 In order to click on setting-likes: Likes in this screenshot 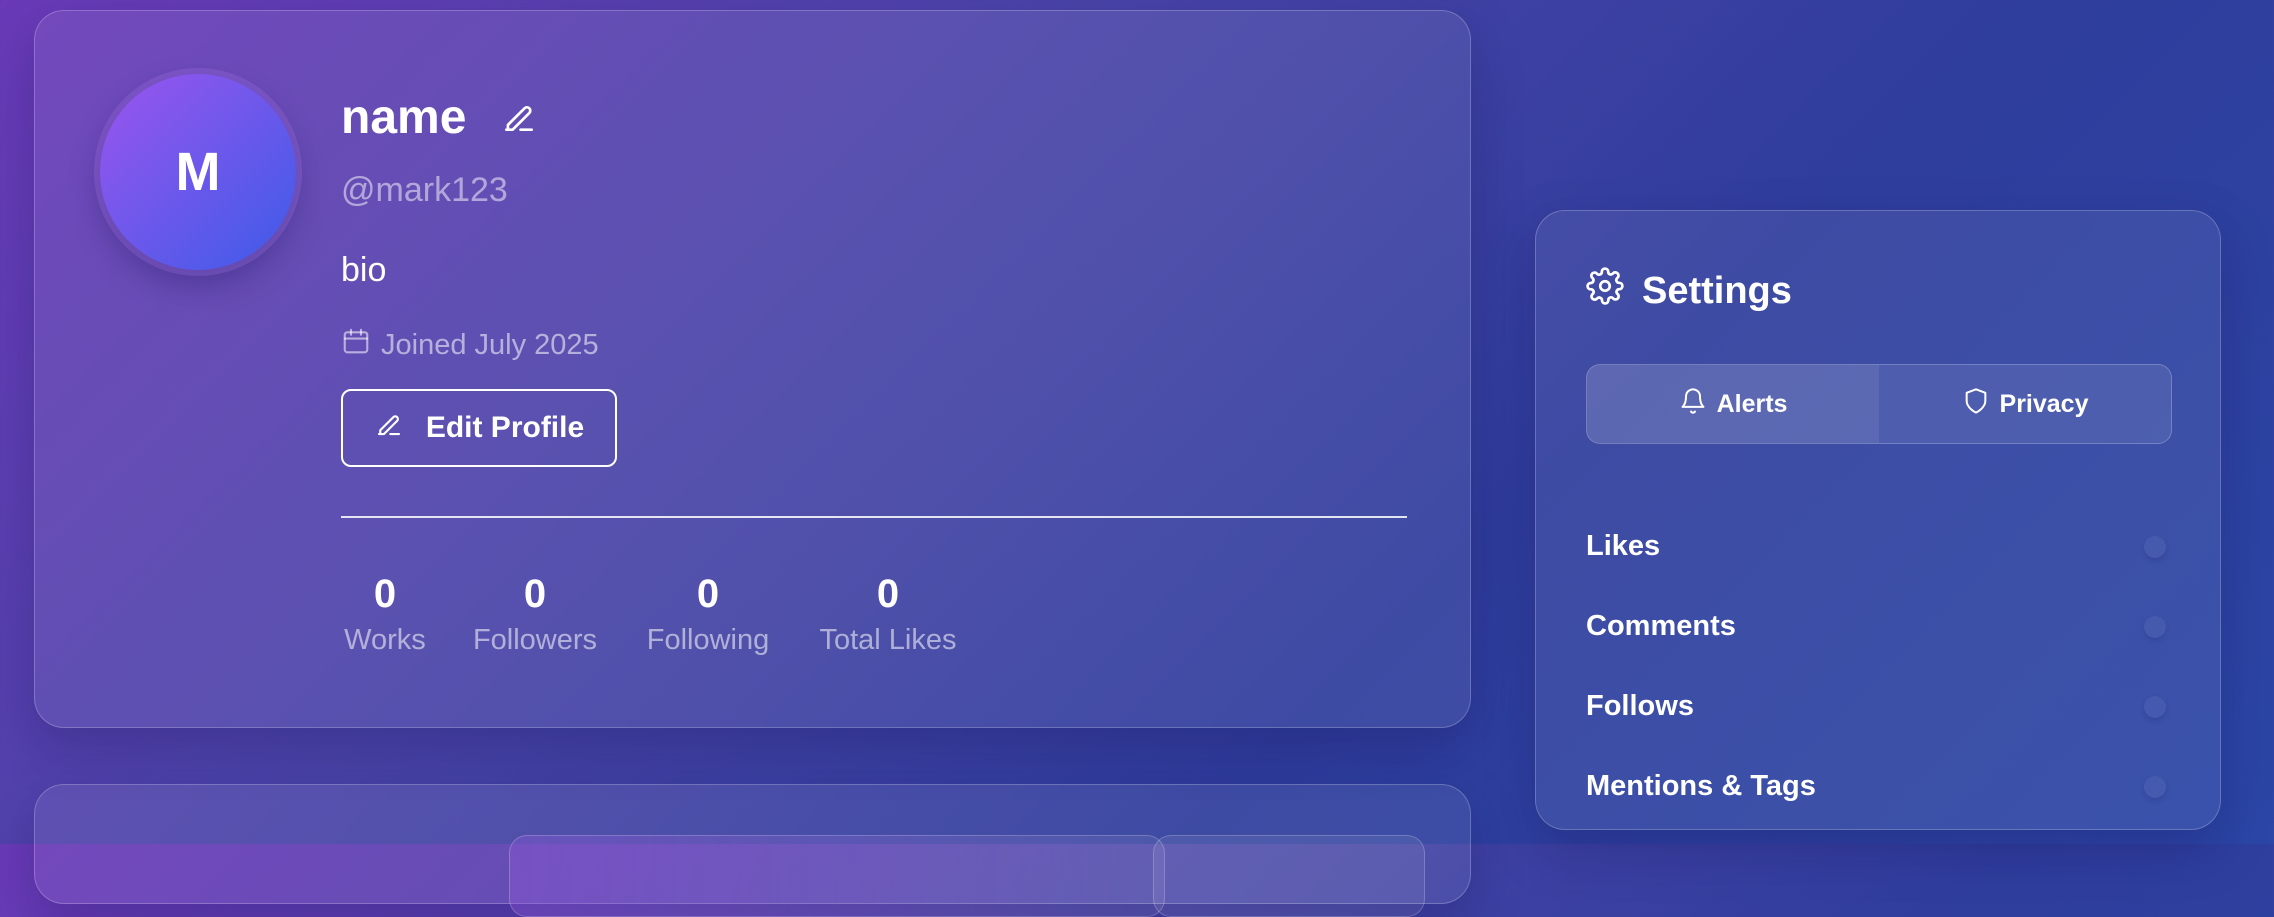, I will do `click(1879, 546)`.